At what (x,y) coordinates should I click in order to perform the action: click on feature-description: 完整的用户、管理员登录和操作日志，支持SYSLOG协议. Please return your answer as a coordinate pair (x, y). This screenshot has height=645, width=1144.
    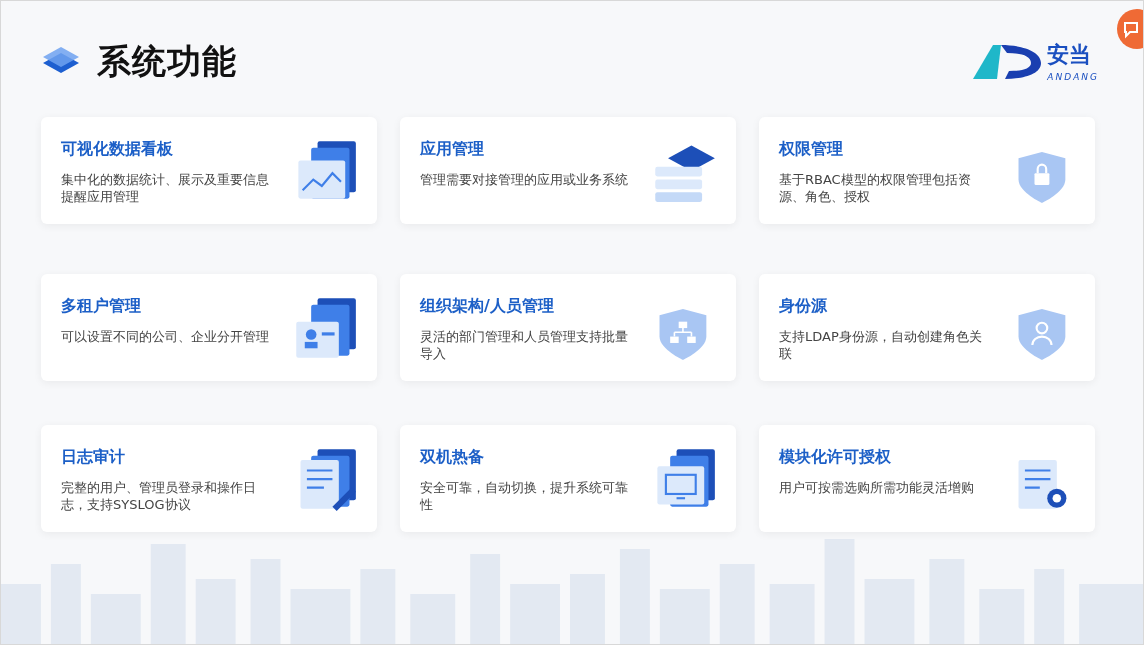
    Looking at the image, I should click on (159, 496).